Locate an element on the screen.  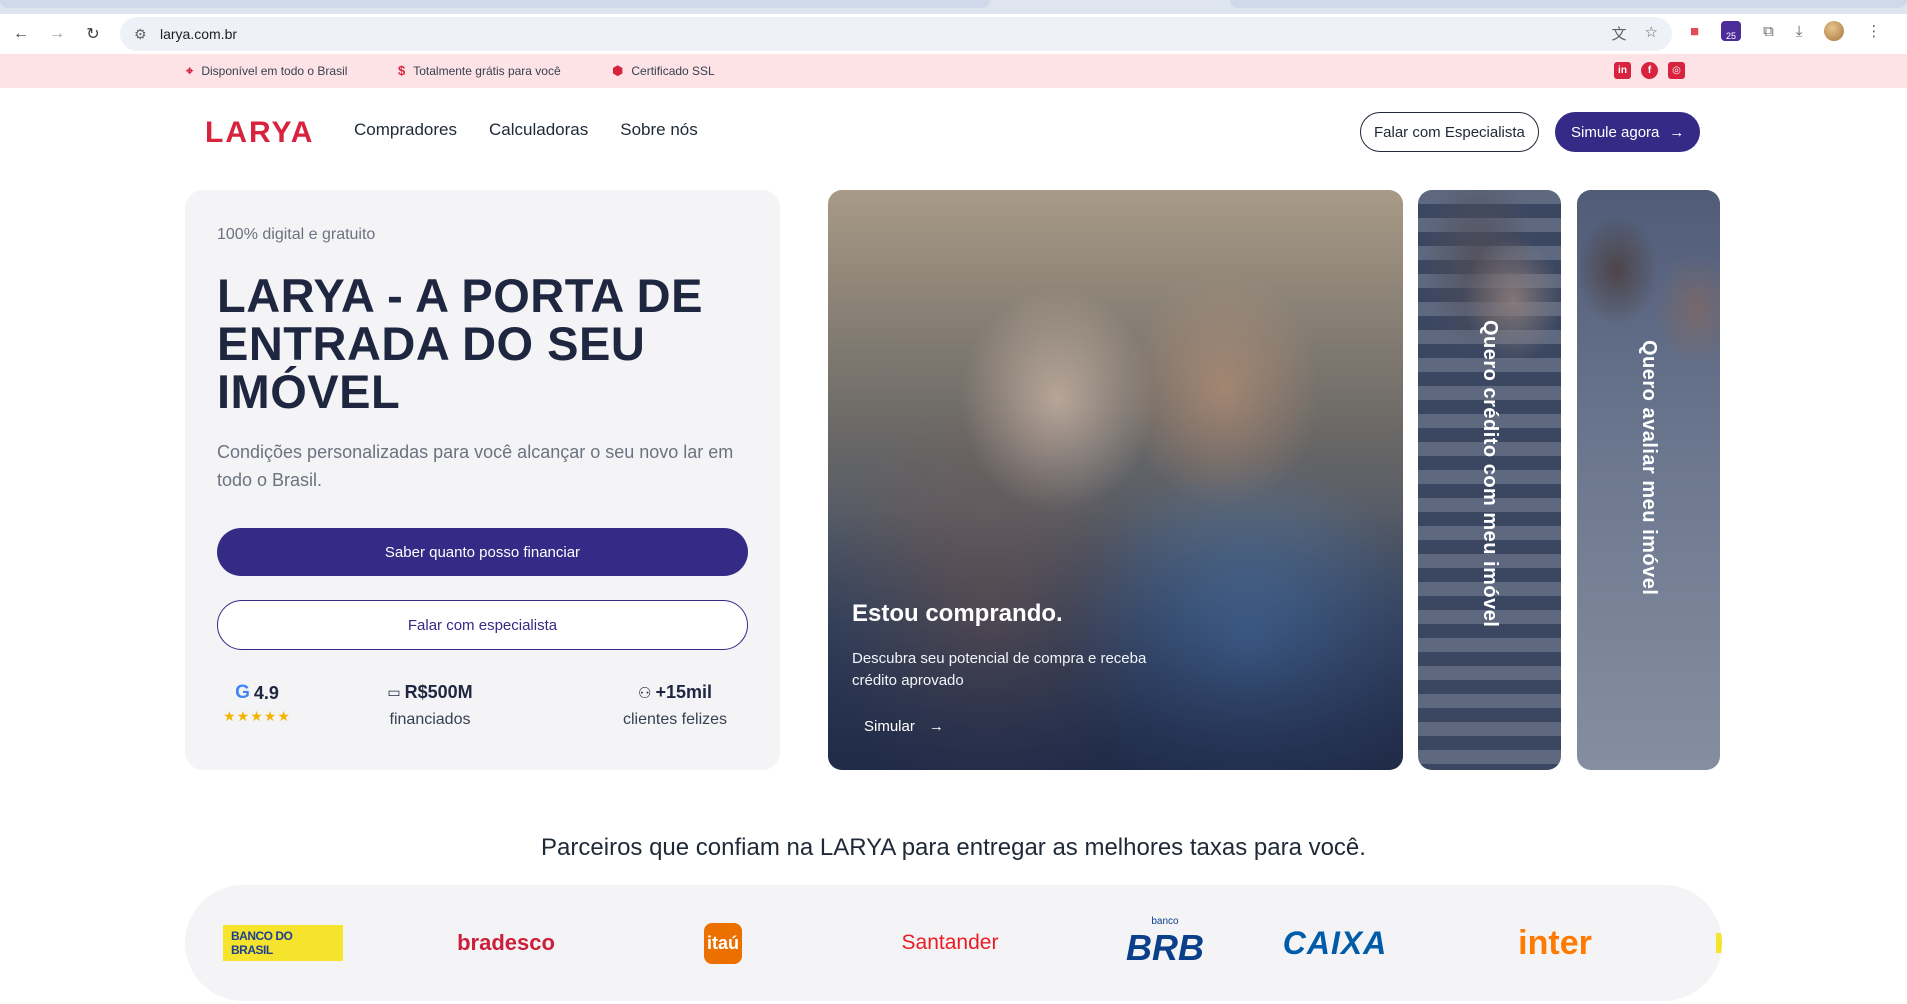
nav-item-sobre-nos: Sobre nós is located at coordinates (659, 130).